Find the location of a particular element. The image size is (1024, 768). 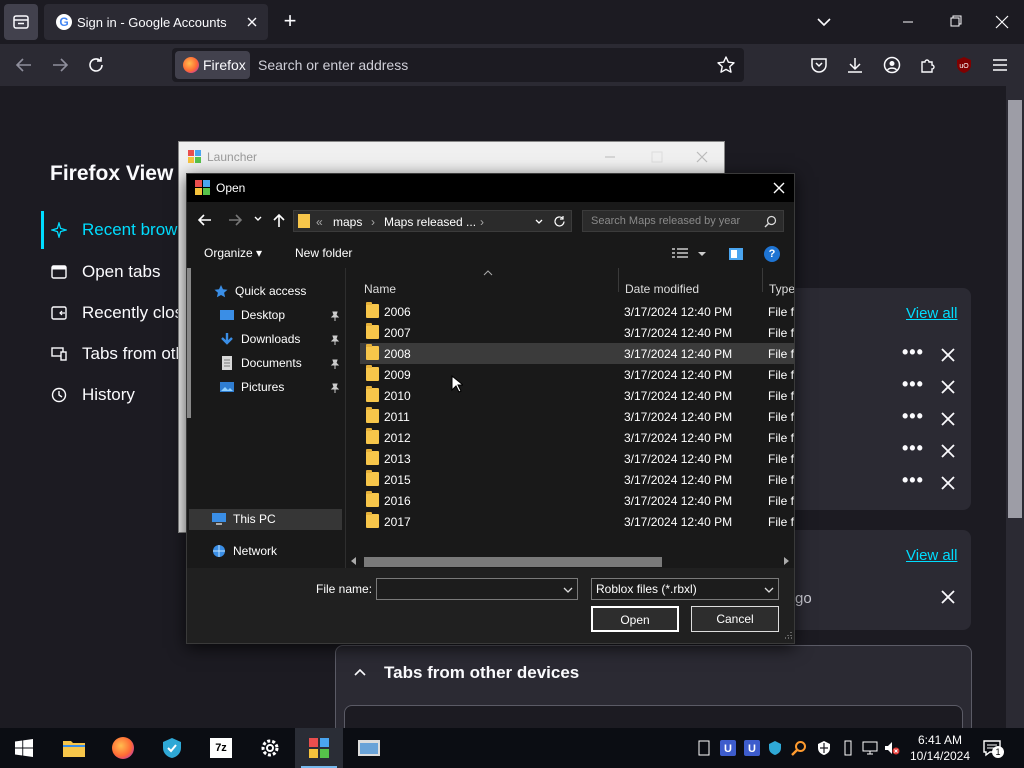

nav-recently-closed: Recently clos is located at coordinates (116, 313).